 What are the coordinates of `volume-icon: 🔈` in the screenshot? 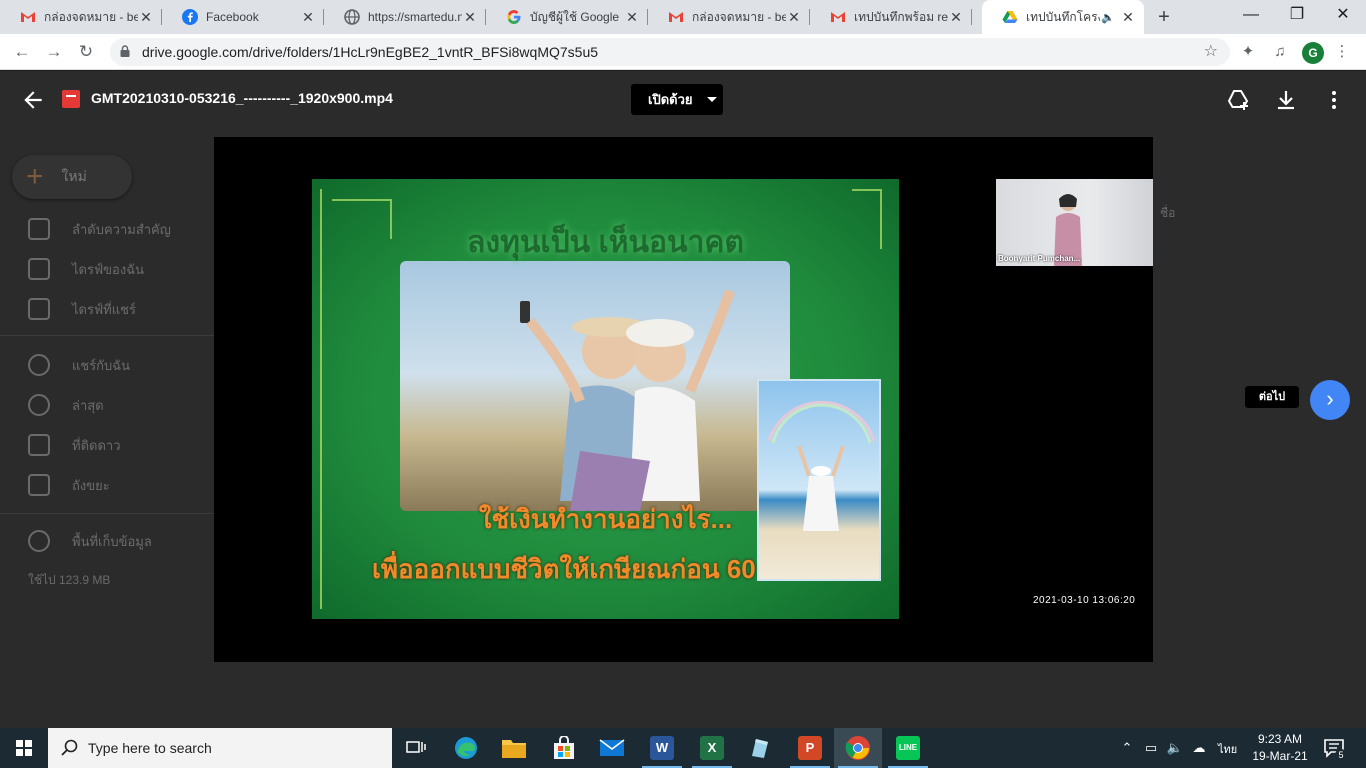 It's located at (1175, 748).